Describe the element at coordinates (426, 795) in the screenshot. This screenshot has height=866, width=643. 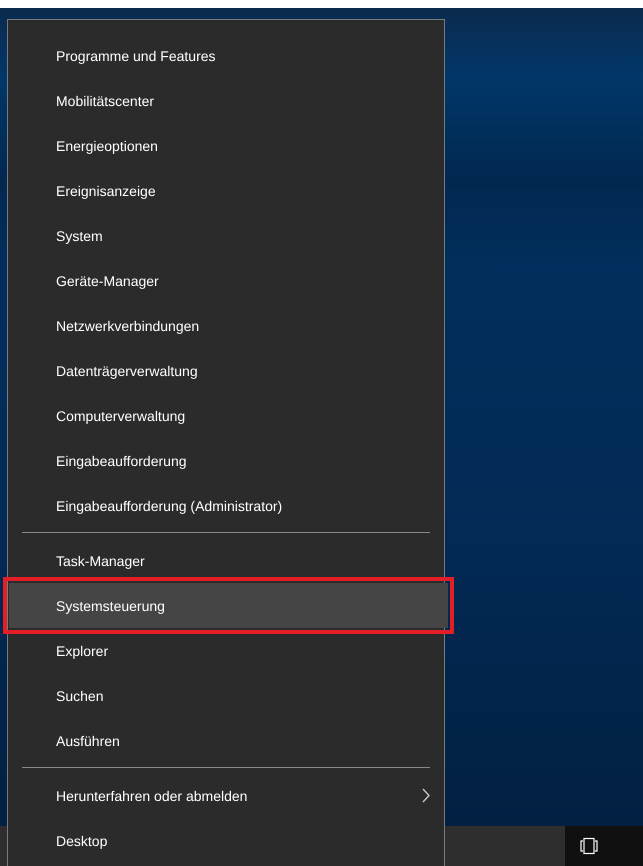
I see `chevron-right-icon` at that location.